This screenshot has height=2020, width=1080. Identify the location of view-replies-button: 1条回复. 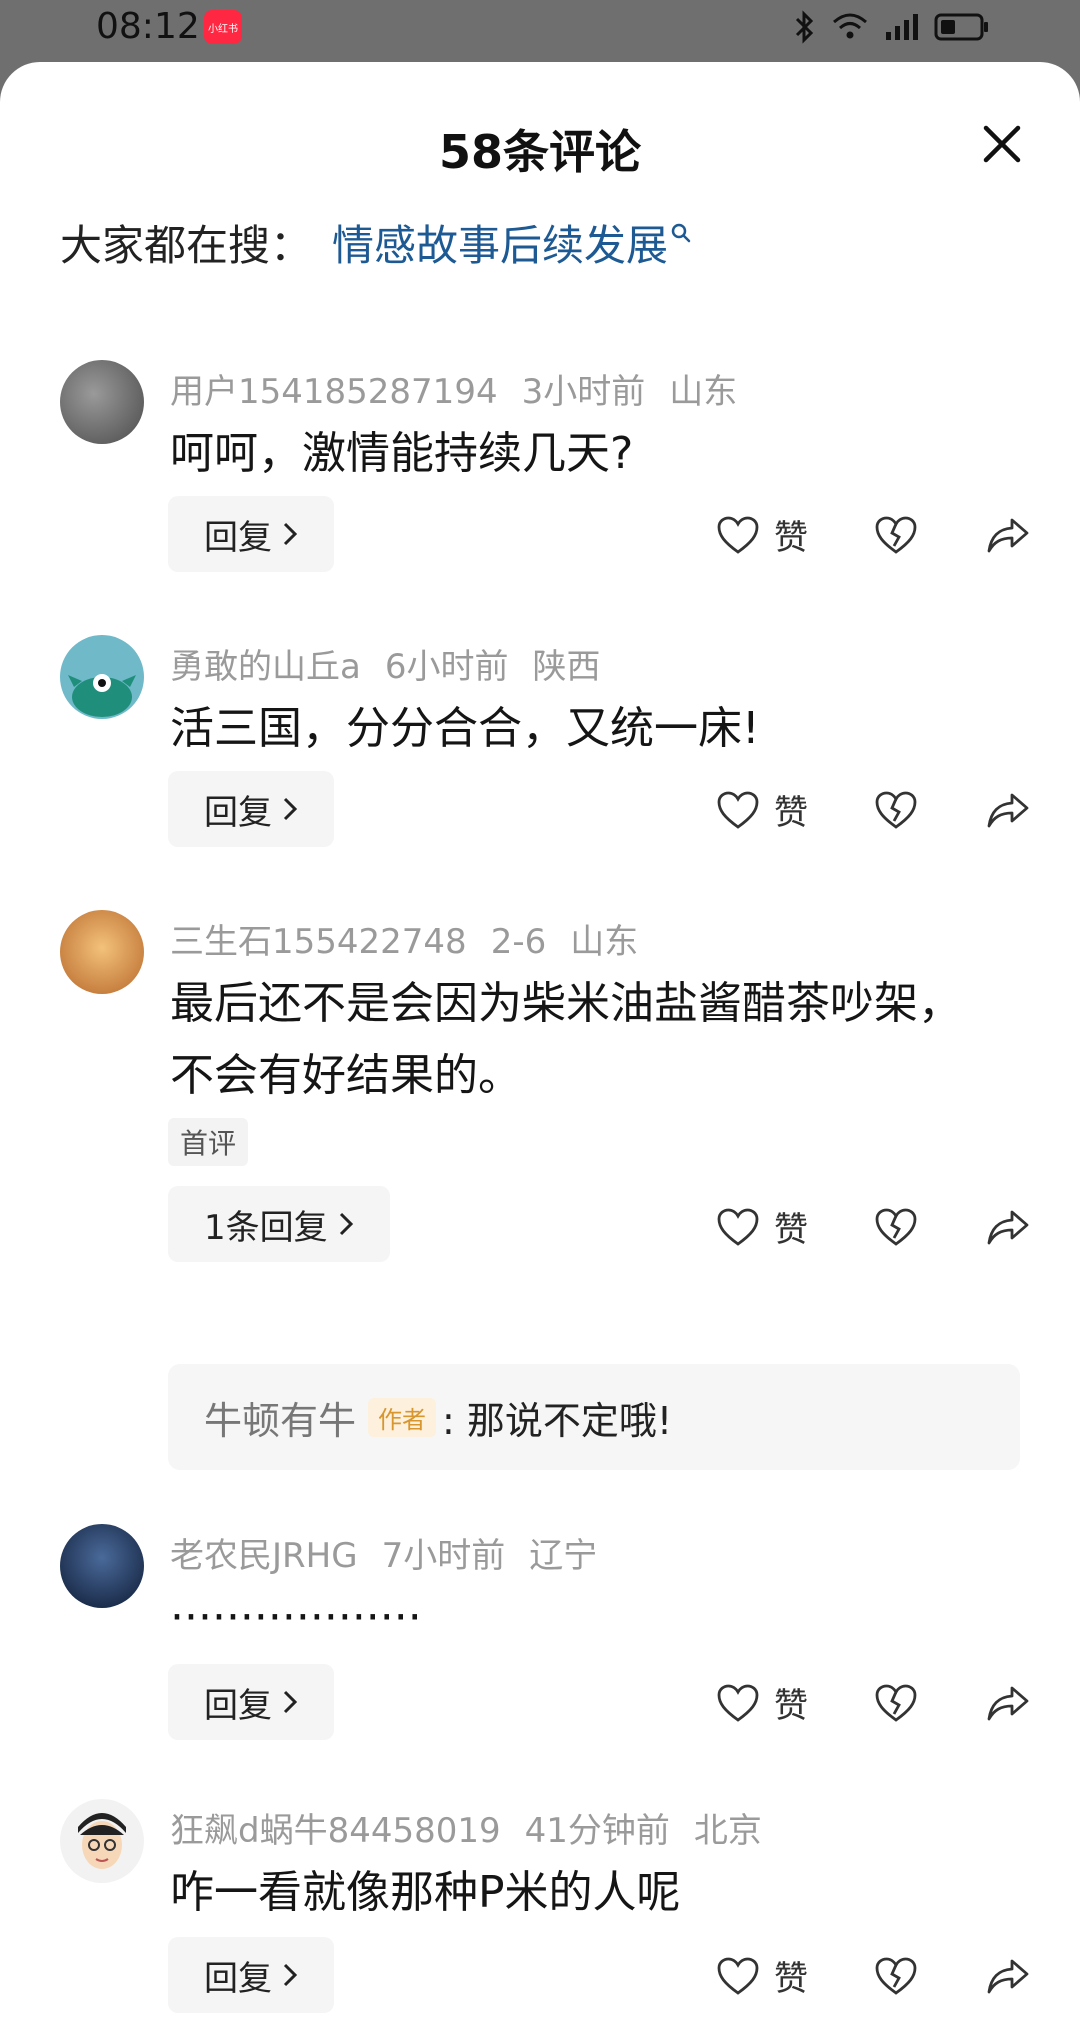
(279, 1224).